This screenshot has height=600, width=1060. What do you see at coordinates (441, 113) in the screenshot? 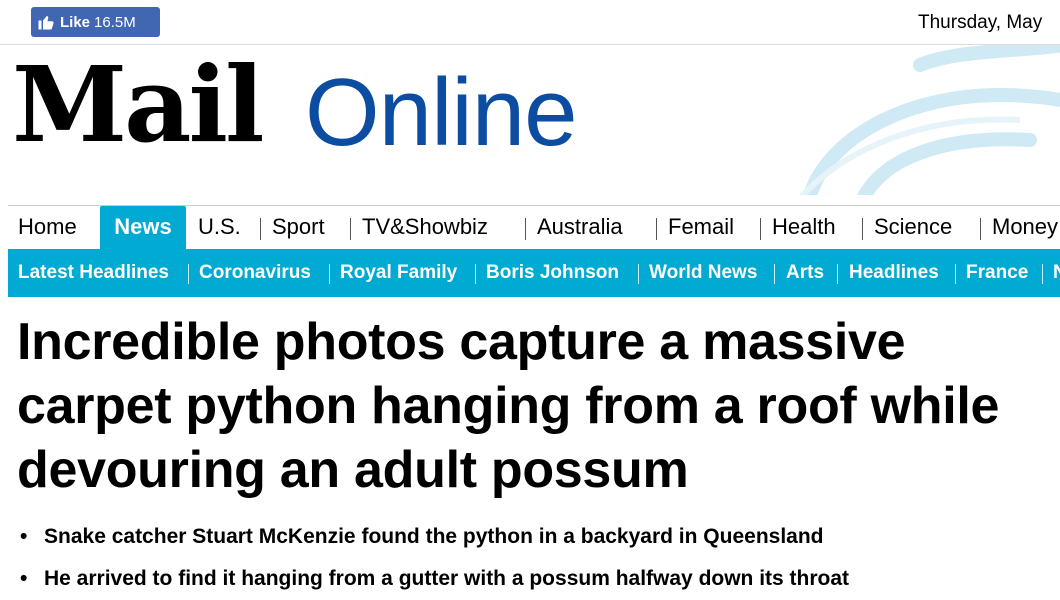
I see `logo-online: Online` at bounding box center [441, 113].